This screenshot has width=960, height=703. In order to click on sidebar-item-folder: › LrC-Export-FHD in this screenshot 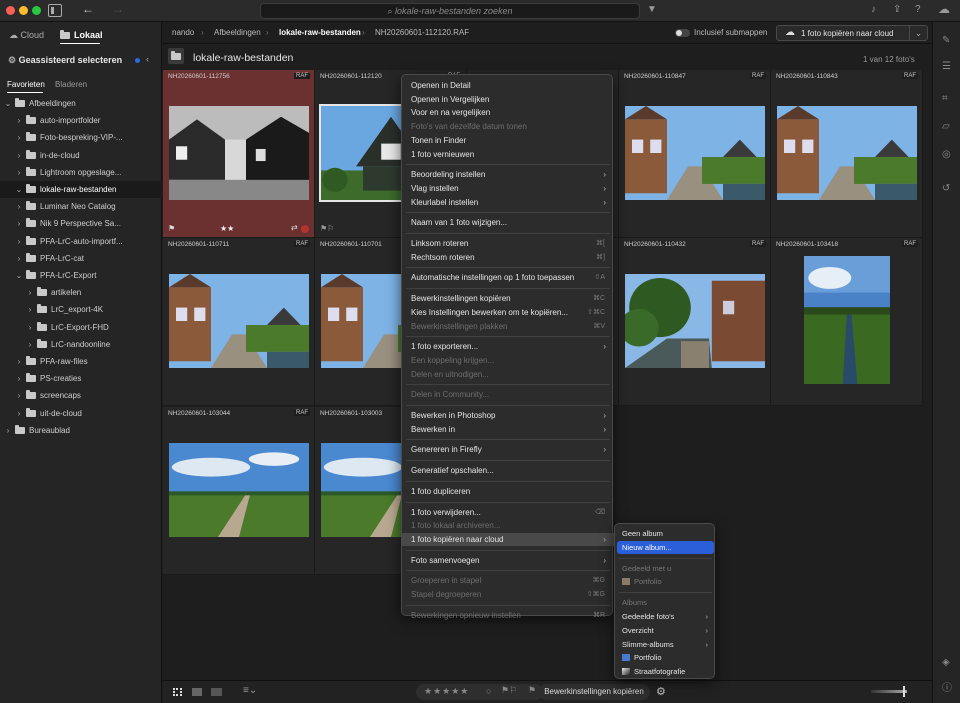, I will do `click(81, 327)`.